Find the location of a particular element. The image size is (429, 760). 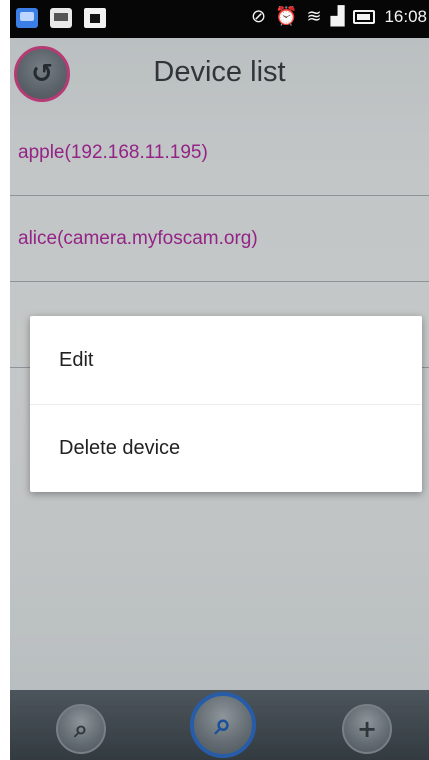

menu-item-edit: Edit is located at coordinates (226, 360).